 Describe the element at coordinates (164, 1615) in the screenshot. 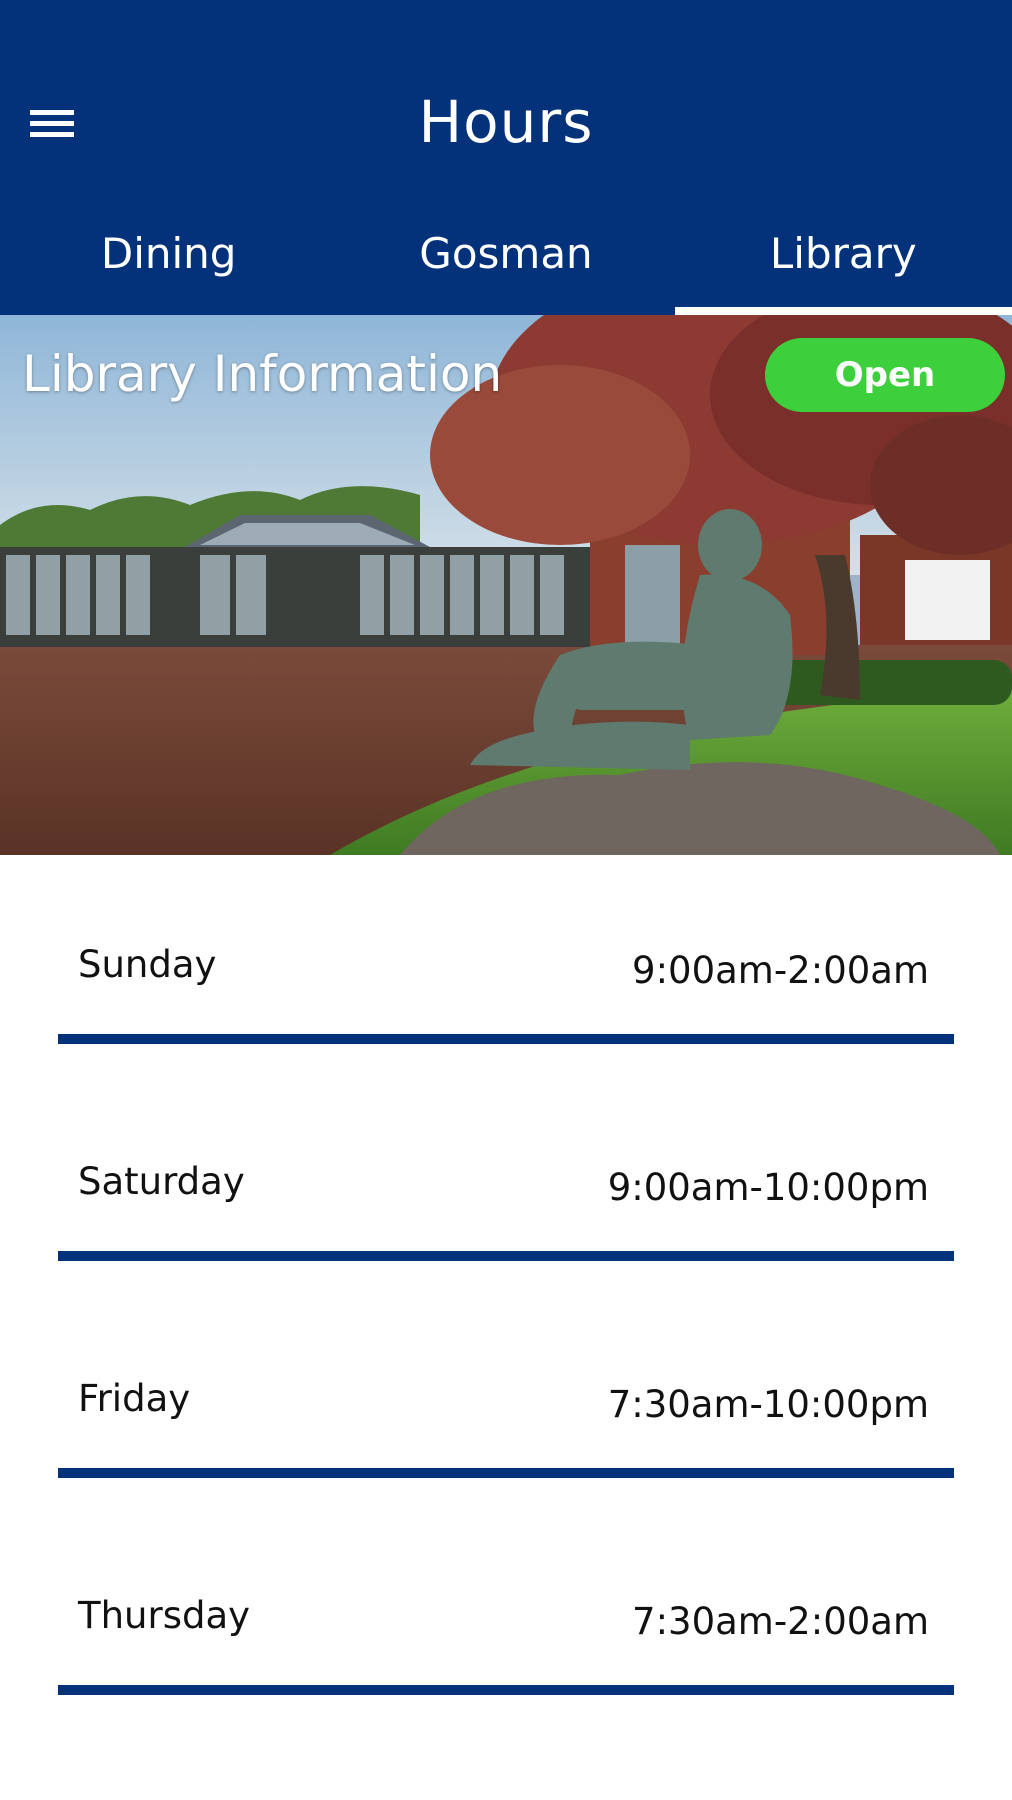

I see `day-label: Thursday` at that location.